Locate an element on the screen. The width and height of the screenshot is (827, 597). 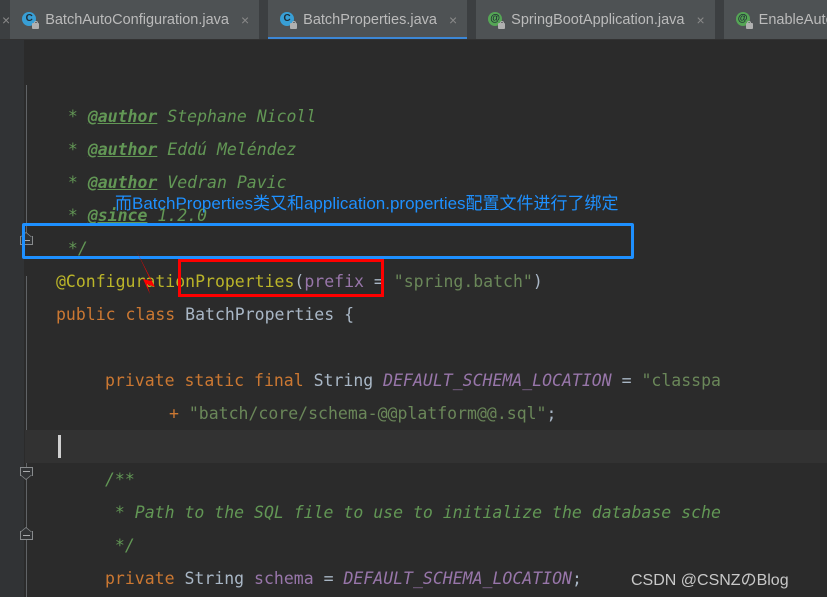
code-token: schema is located at coordinates (284, 578).